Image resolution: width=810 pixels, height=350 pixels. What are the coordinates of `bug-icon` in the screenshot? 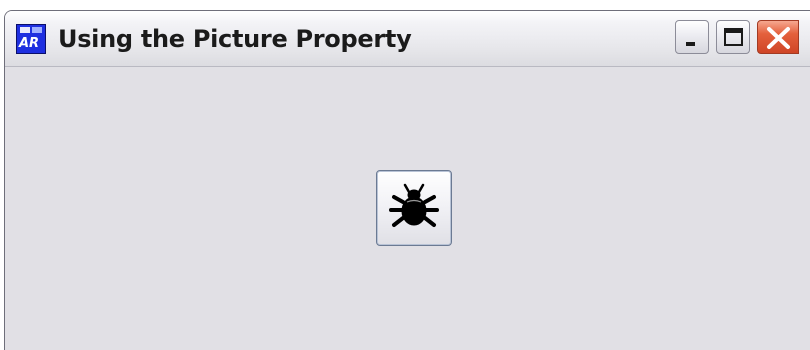 It's located at (414, 205).